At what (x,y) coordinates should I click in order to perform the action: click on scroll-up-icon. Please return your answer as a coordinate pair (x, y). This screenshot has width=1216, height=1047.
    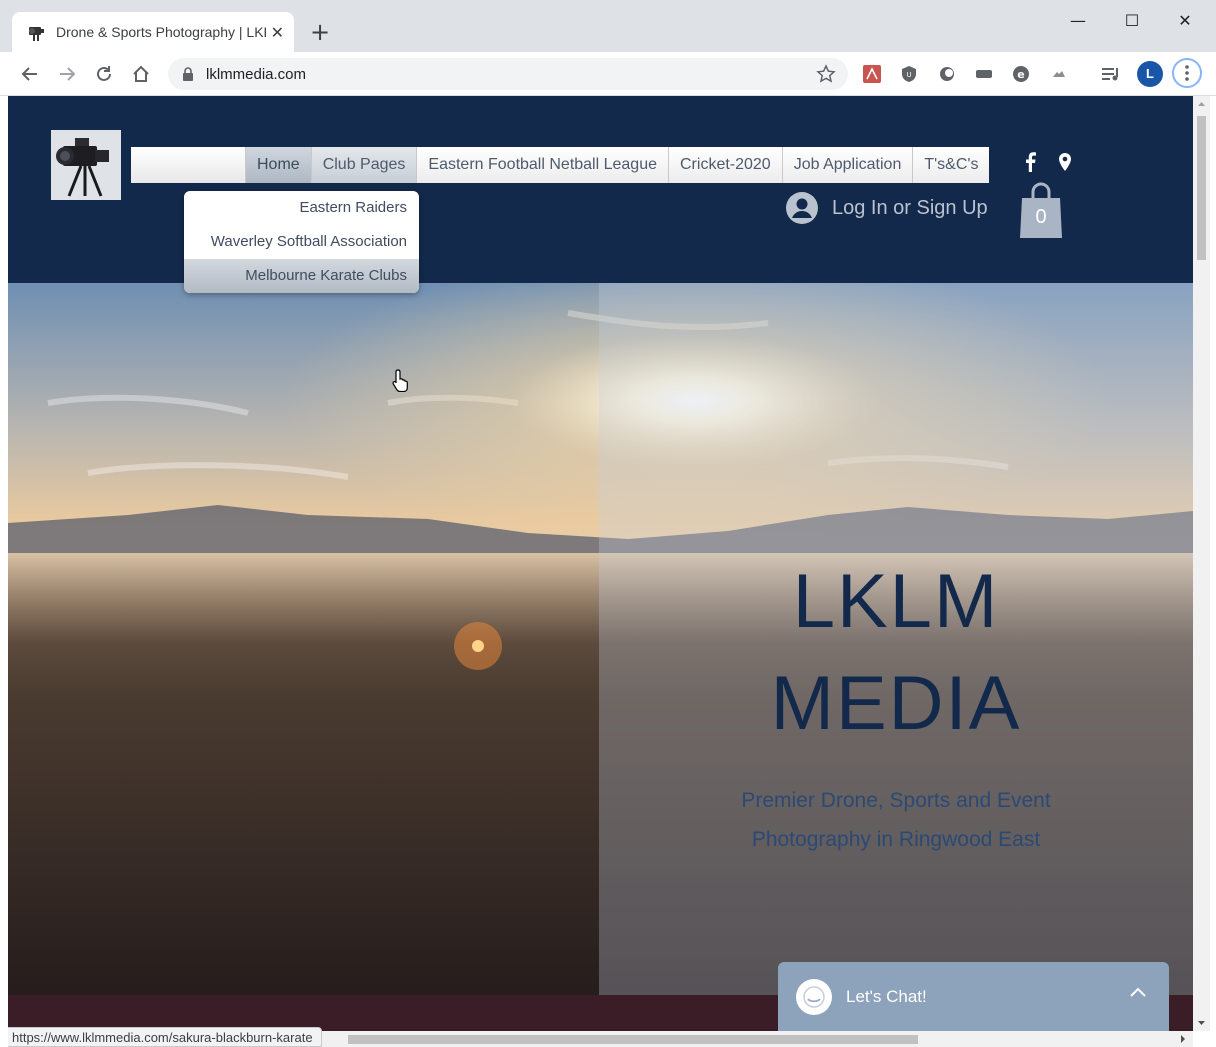
    Looking at the image, I should click on (1201, 104).